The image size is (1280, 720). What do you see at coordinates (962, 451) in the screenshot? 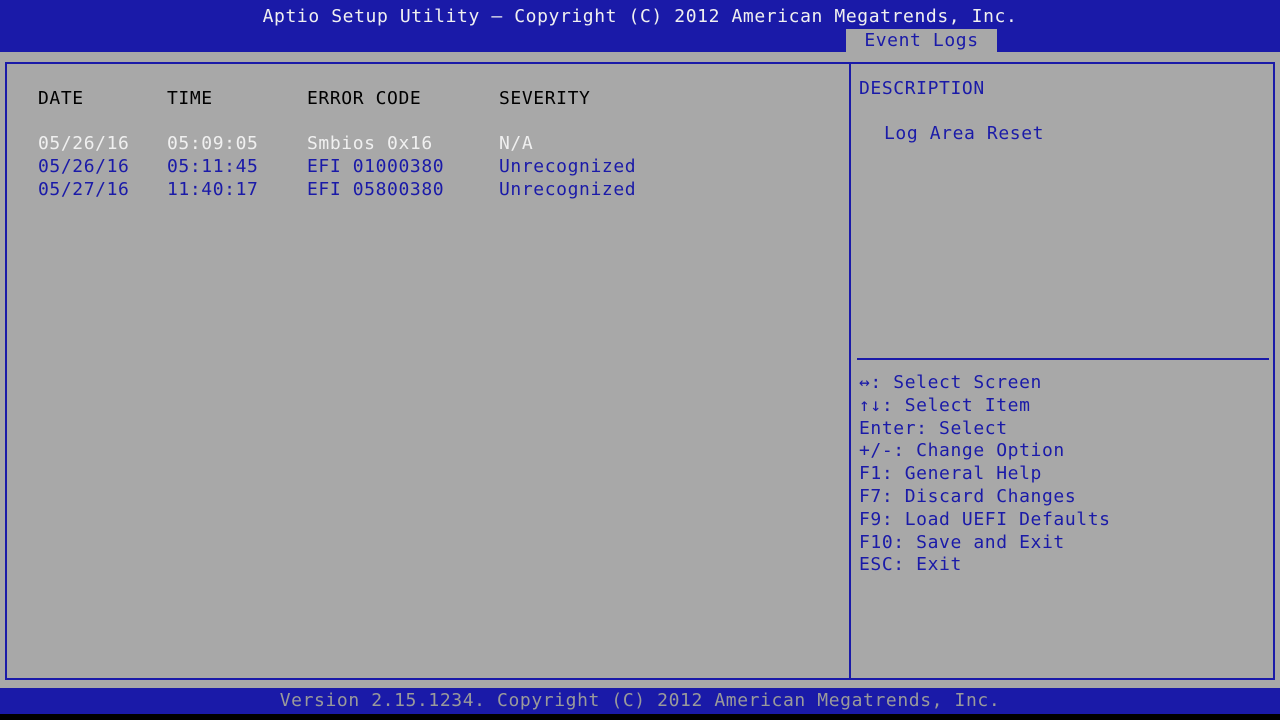
I see `key-hint-change-option: +/-: Change Option` at bounding box center [962, 451].